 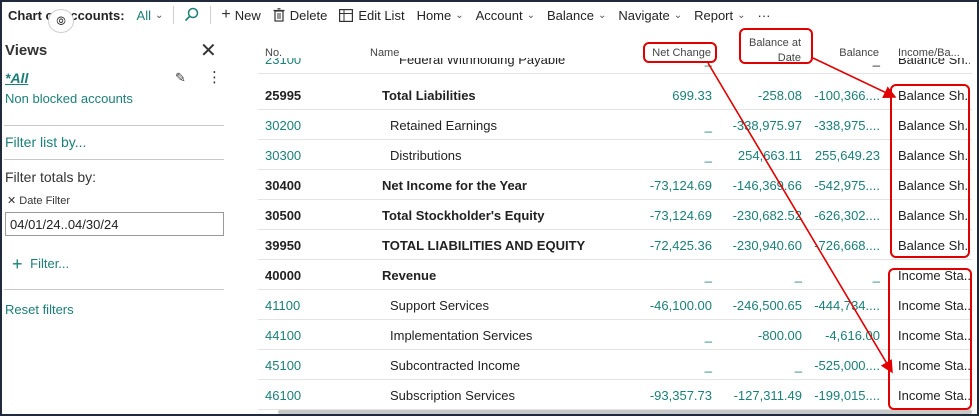 I want to click on arrow-net-change, so click(x=800, y=218).